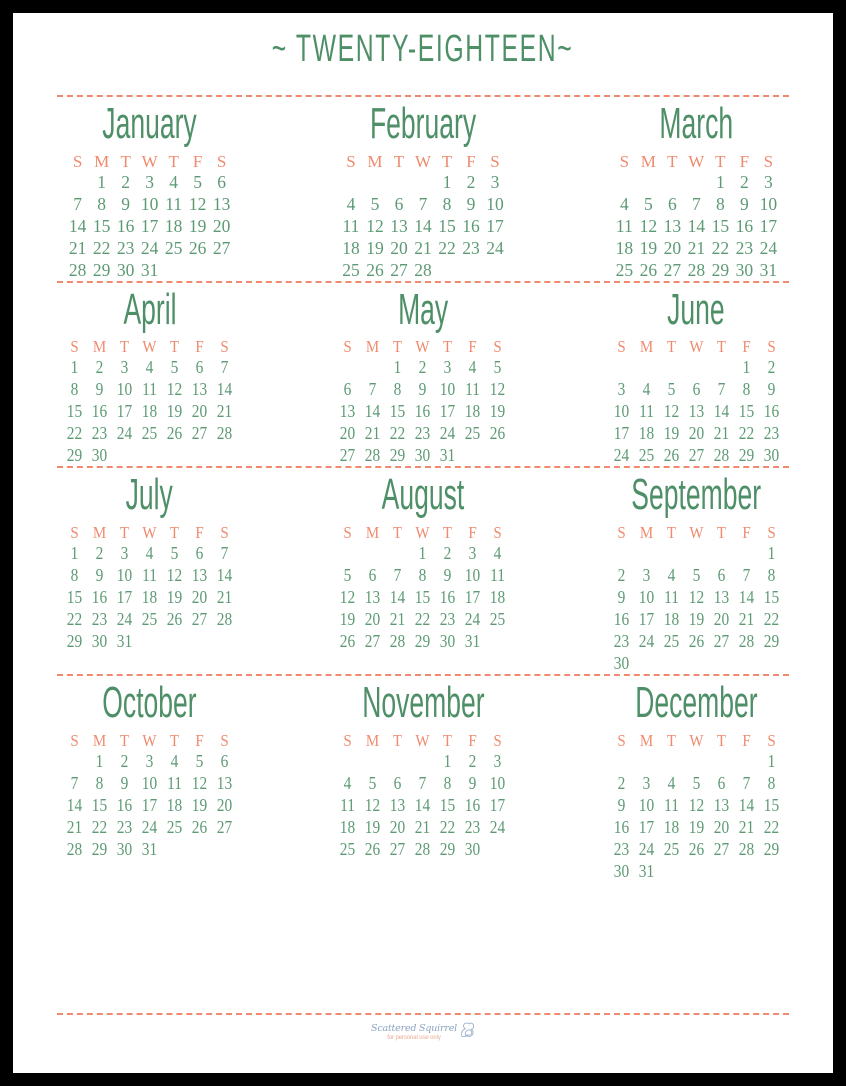 The image size is (846, 1086). Describe the element at coordinates (646, 805) in the screenshot. I see `day-cell: 10` at that location.